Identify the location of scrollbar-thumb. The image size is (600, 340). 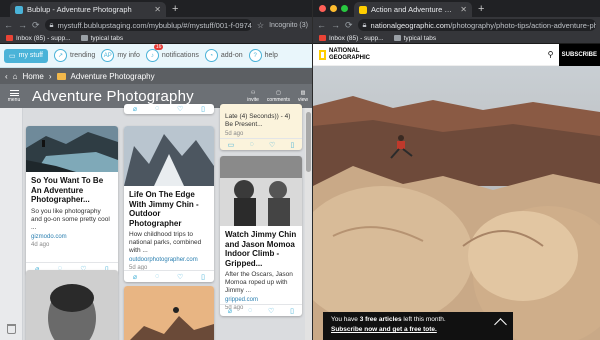
(308, 142).